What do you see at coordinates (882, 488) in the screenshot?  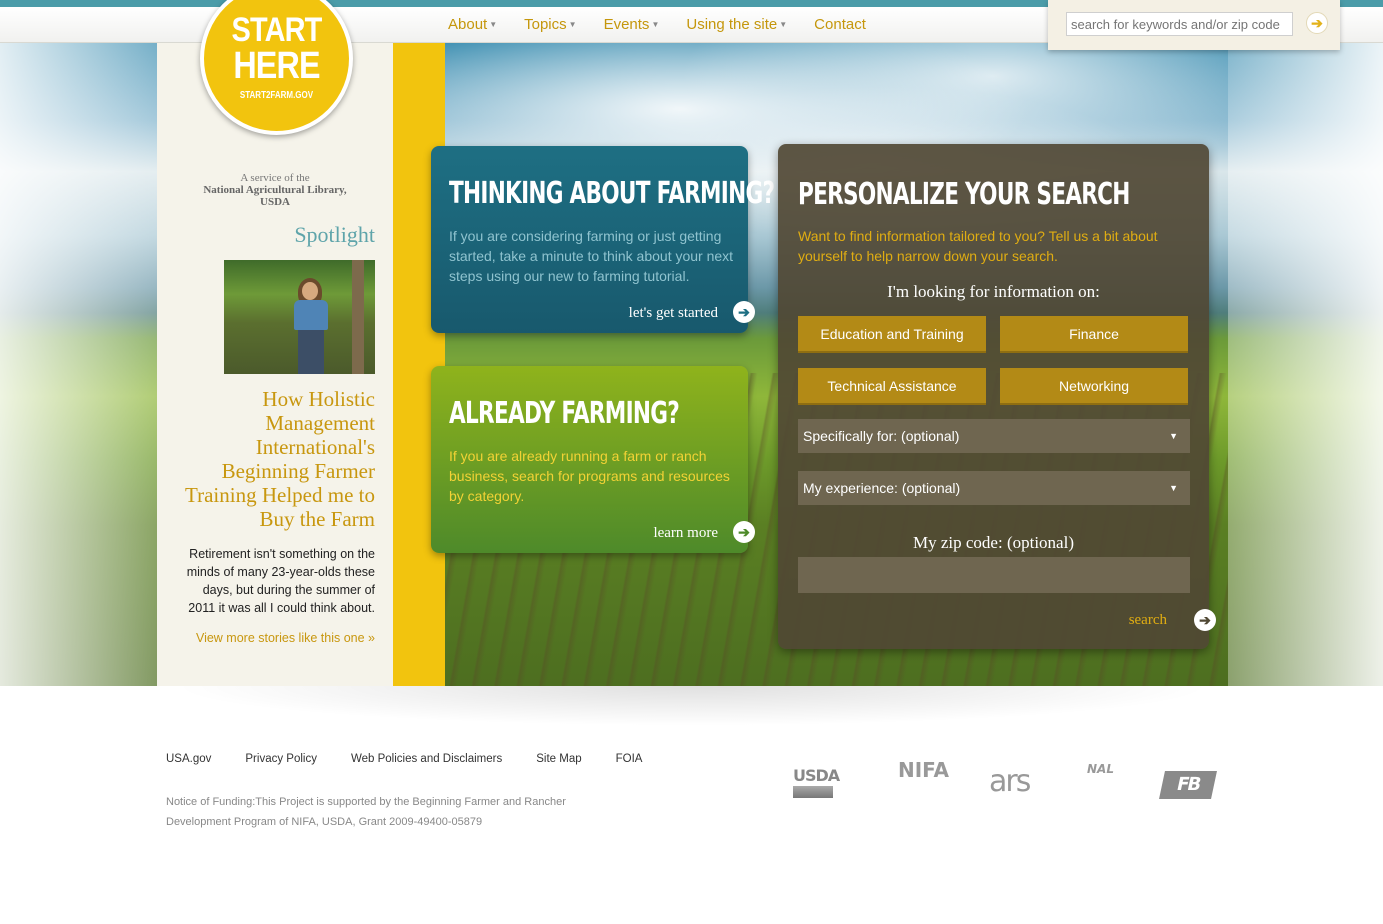 I see `select-value: My experience: (optional)` at bounding box center [882, 488].